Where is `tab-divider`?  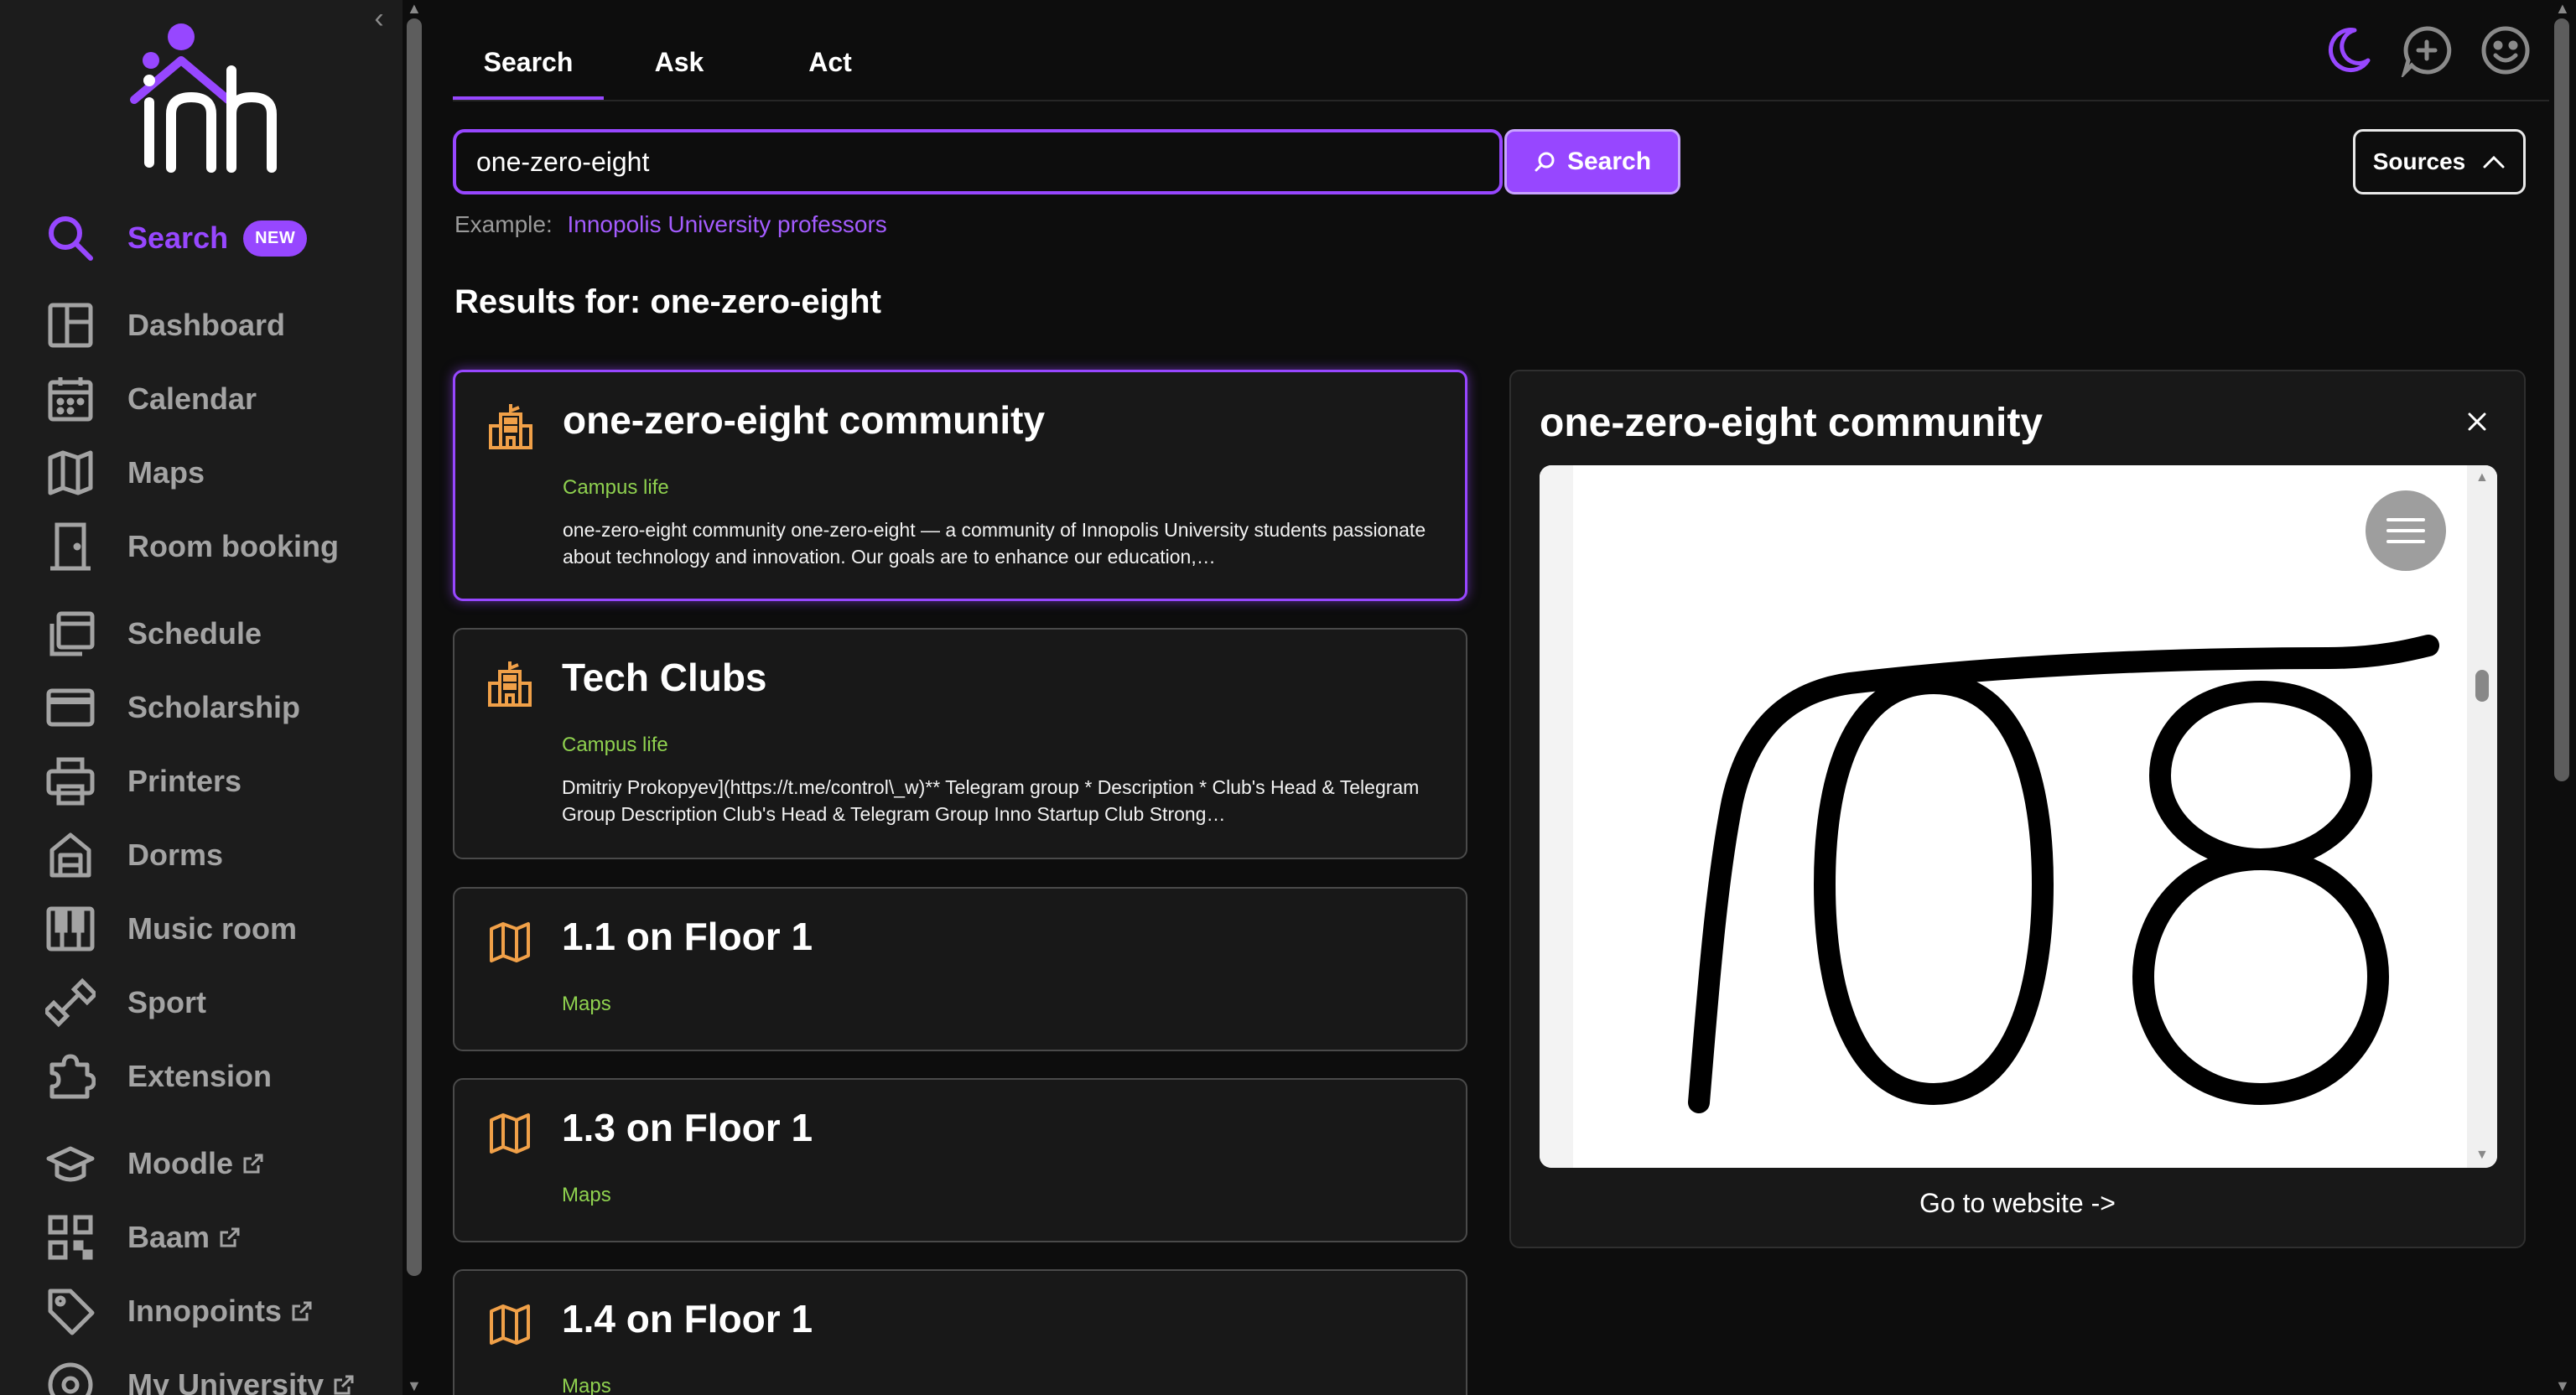
tab-divider is located at coordinates (1501, 101).